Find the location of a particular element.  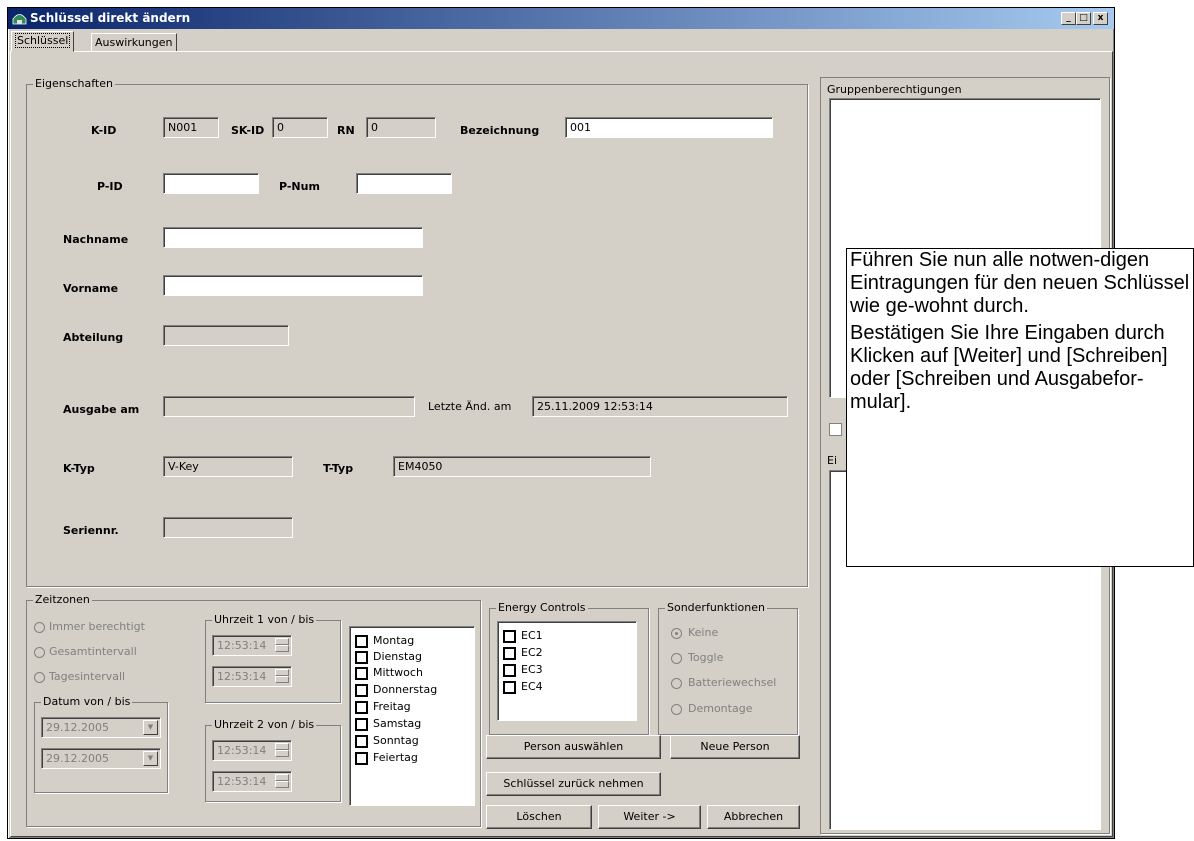

rn-label: RN is located at coordinates (346, 130).